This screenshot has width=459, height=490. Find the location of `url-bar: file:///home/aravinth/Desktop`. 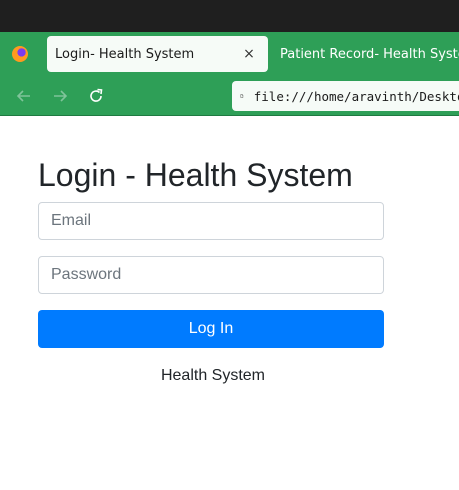

url-bar: file:///home/aravinth/Desktop is located at coordinates (345, 96).